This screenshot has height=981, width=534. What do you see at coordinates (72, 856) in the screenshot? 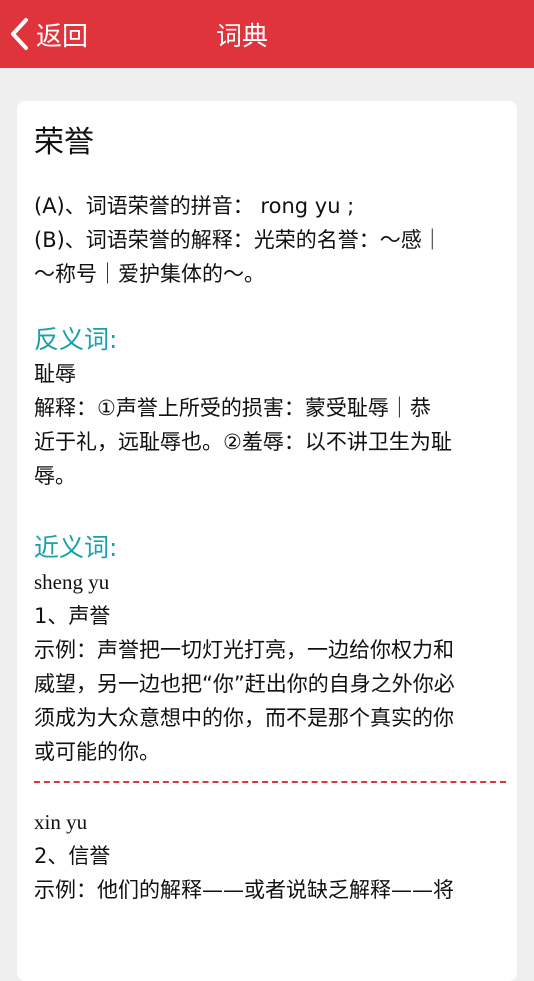
I see `synonym-word: 2、信誉` at bounding box center [72, 856].